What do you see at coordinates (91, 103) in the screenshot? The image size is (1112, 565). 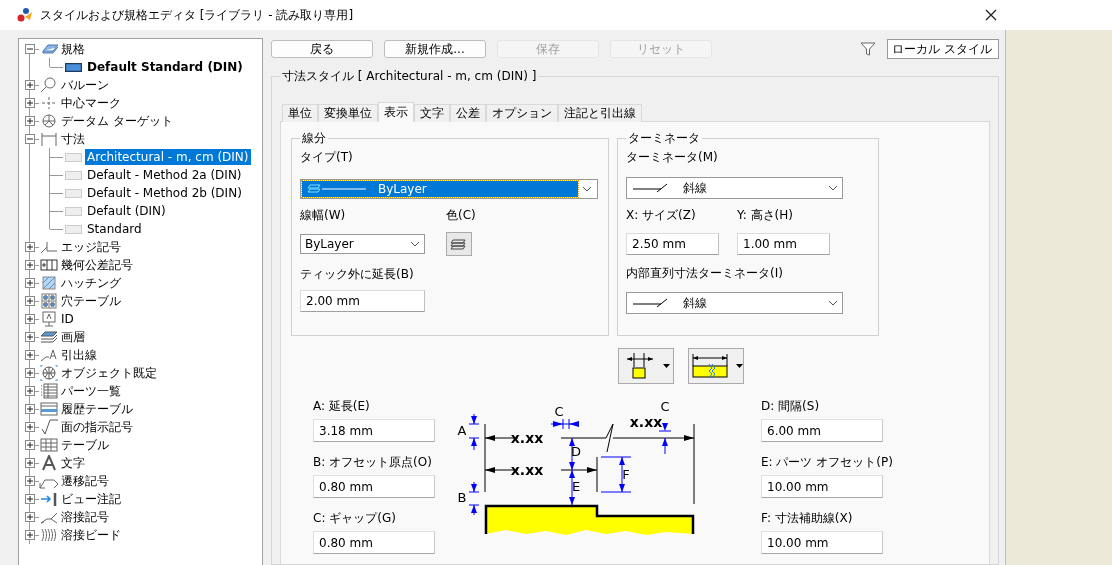 I see `tree-item: 中心マーク` at bounding box center [91, 103].